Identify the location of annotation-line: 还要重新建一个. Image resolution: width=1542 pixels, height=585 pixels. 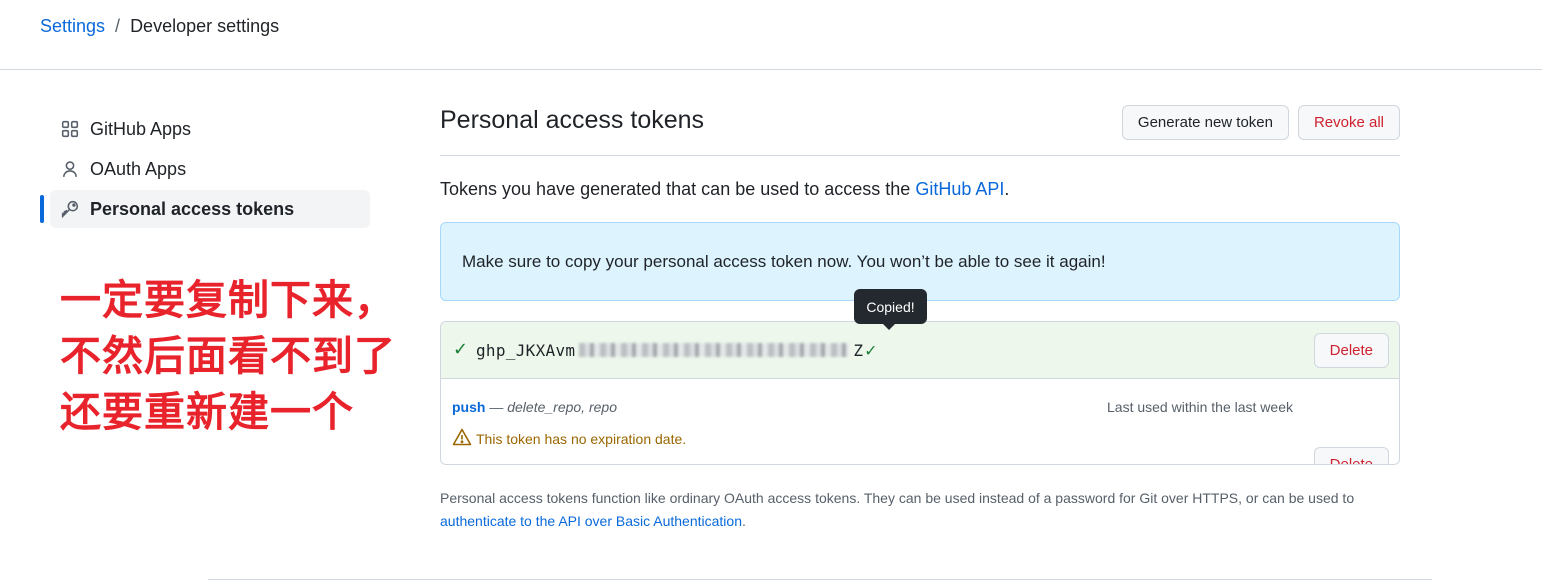
(207, 412).